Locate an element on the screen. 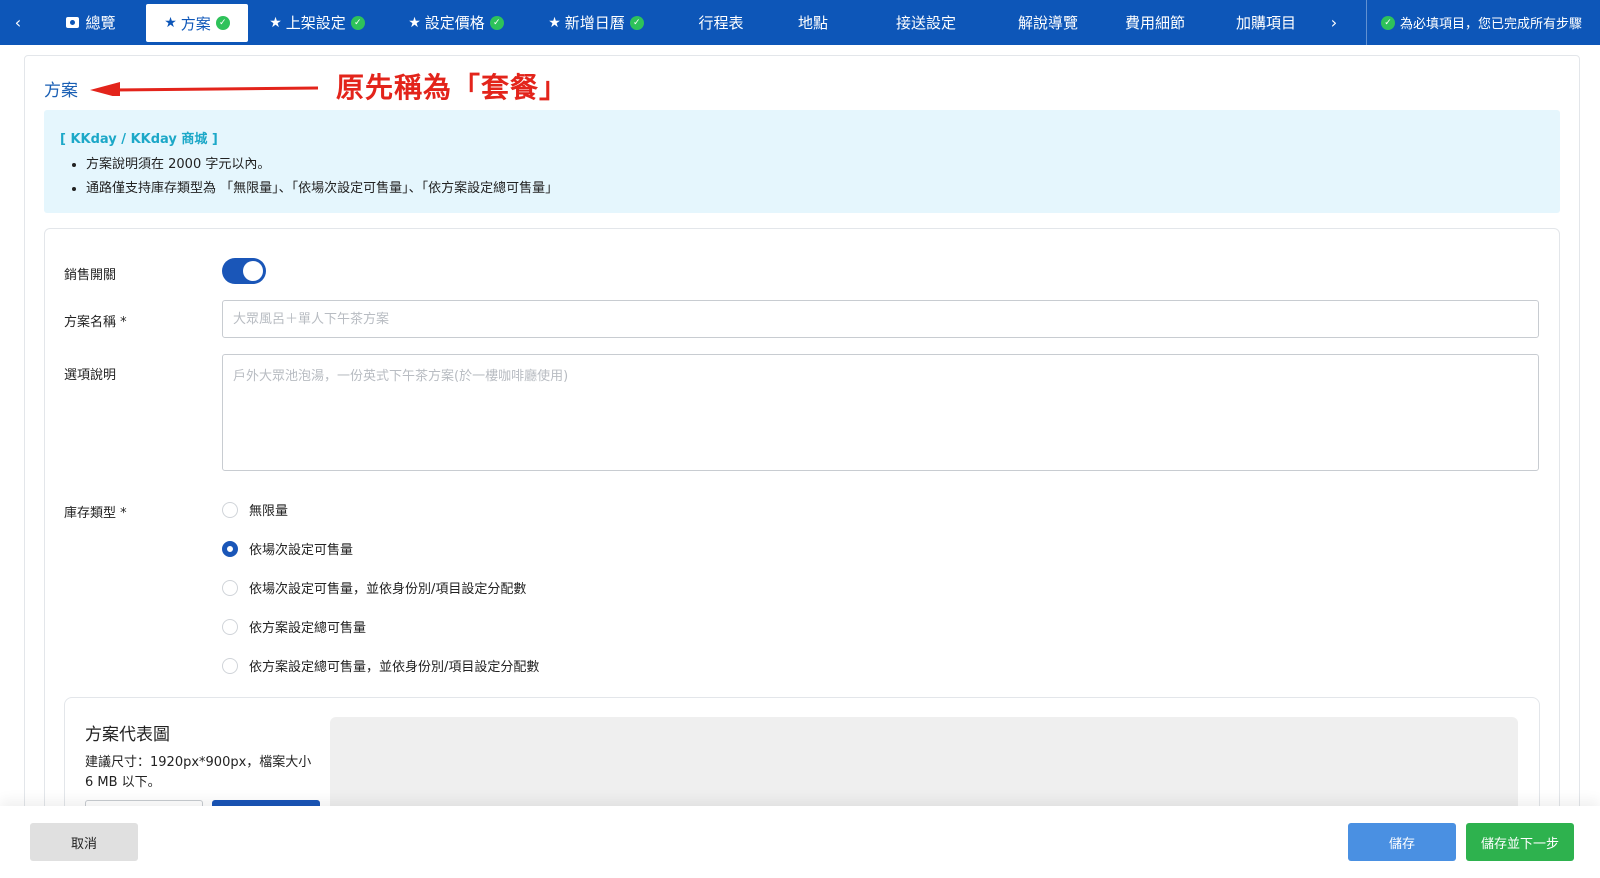 This screenshot has width=1600, height=878. stock-option: 無限量 is located at coordinates (255, 509).